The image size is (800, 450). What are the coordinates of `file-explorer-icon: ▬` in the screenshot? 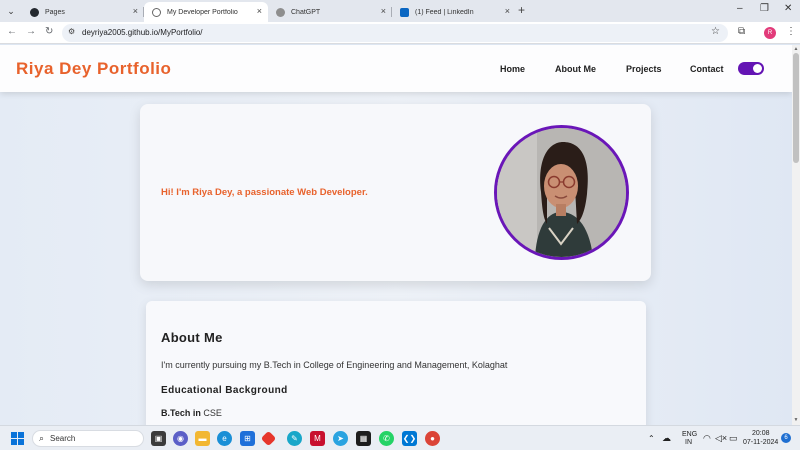 It's located at (202, 438).